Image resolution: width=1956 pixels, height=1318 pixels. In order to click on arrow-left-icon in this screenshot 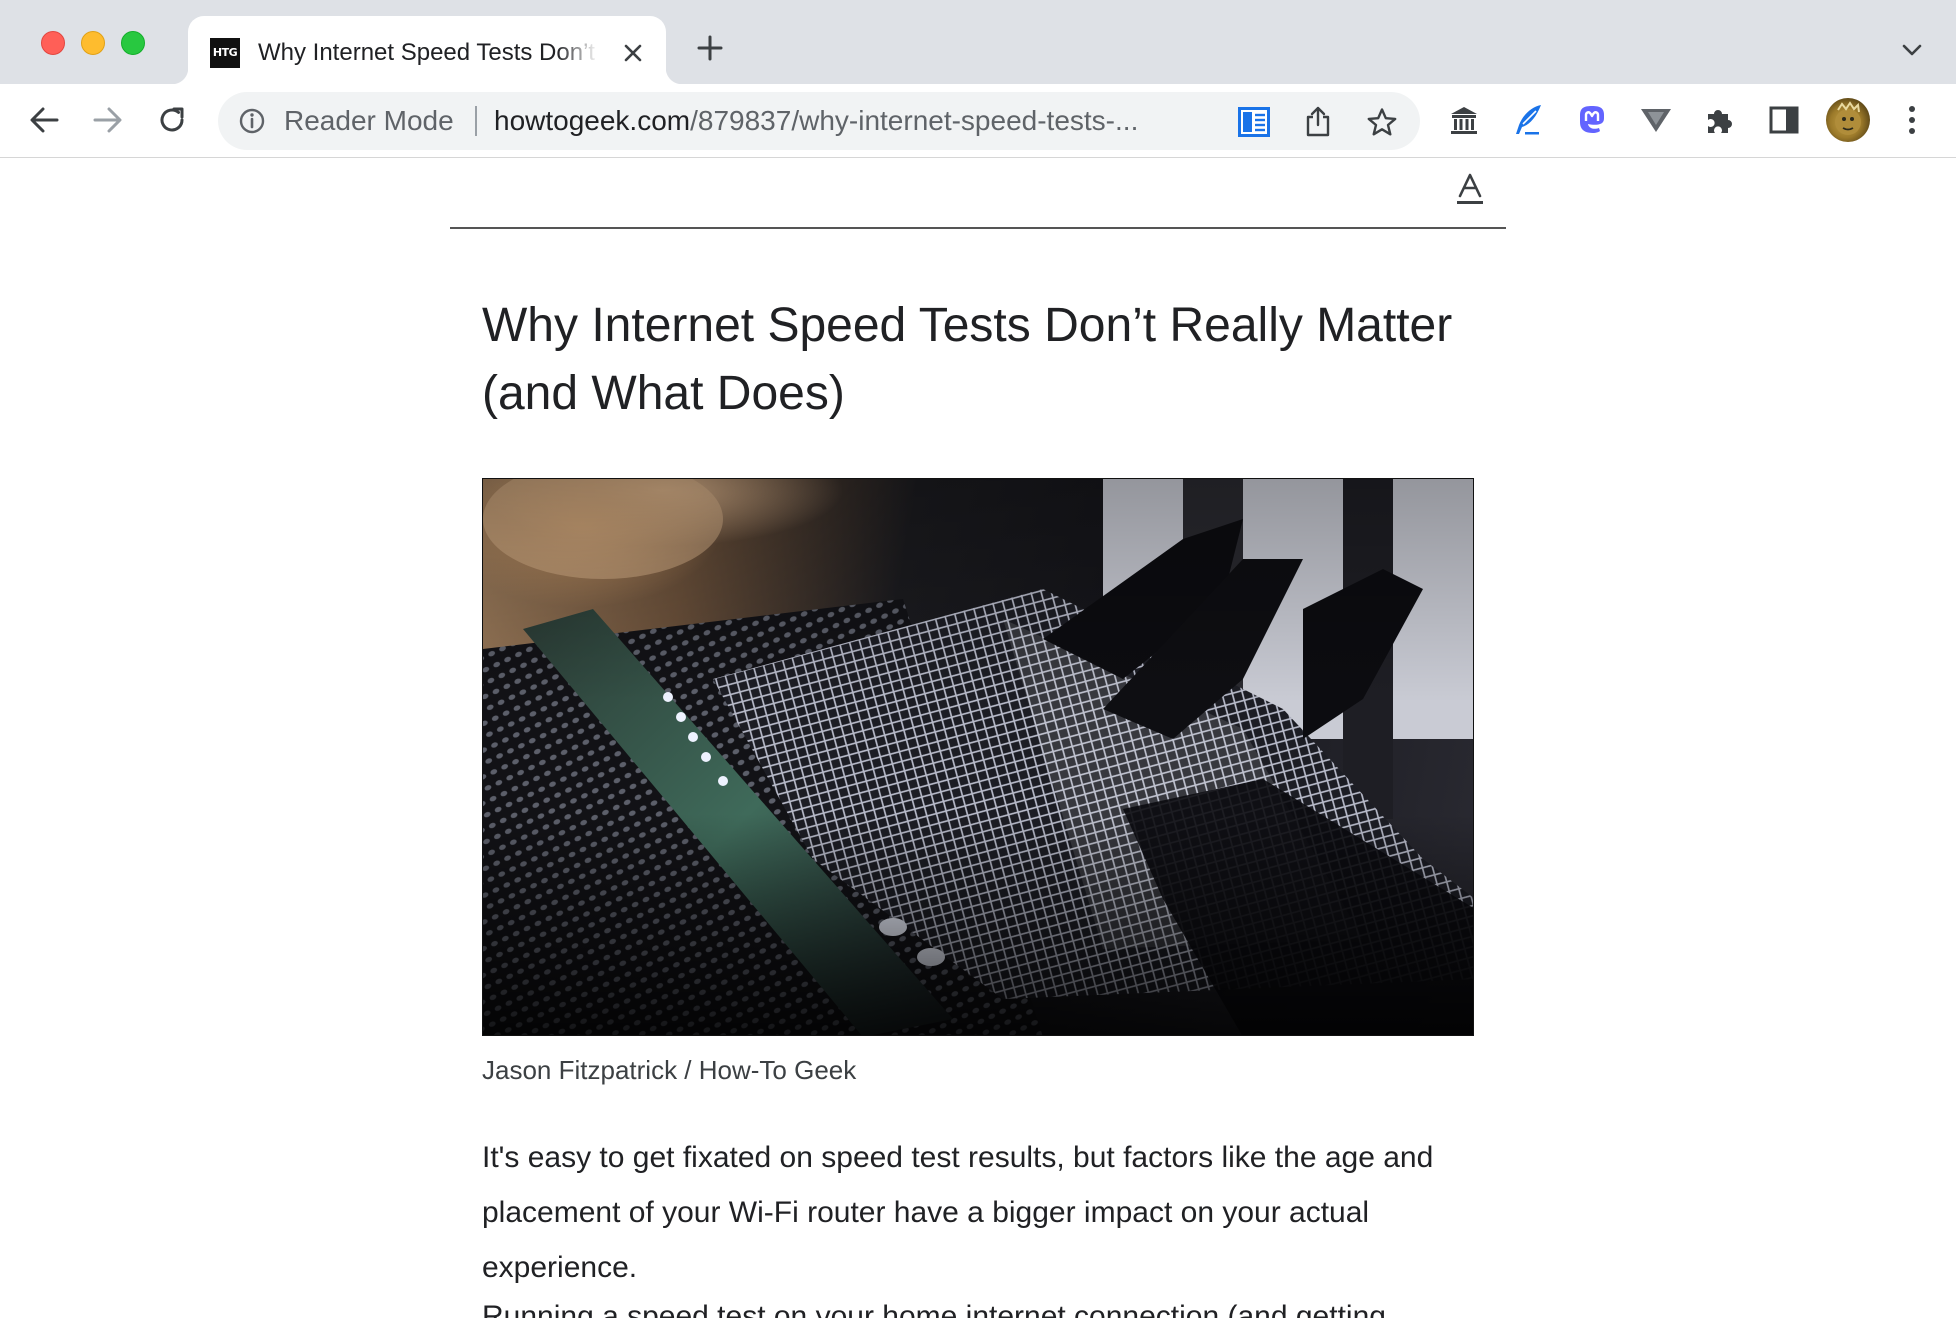, I will do `click(44, 120)`.